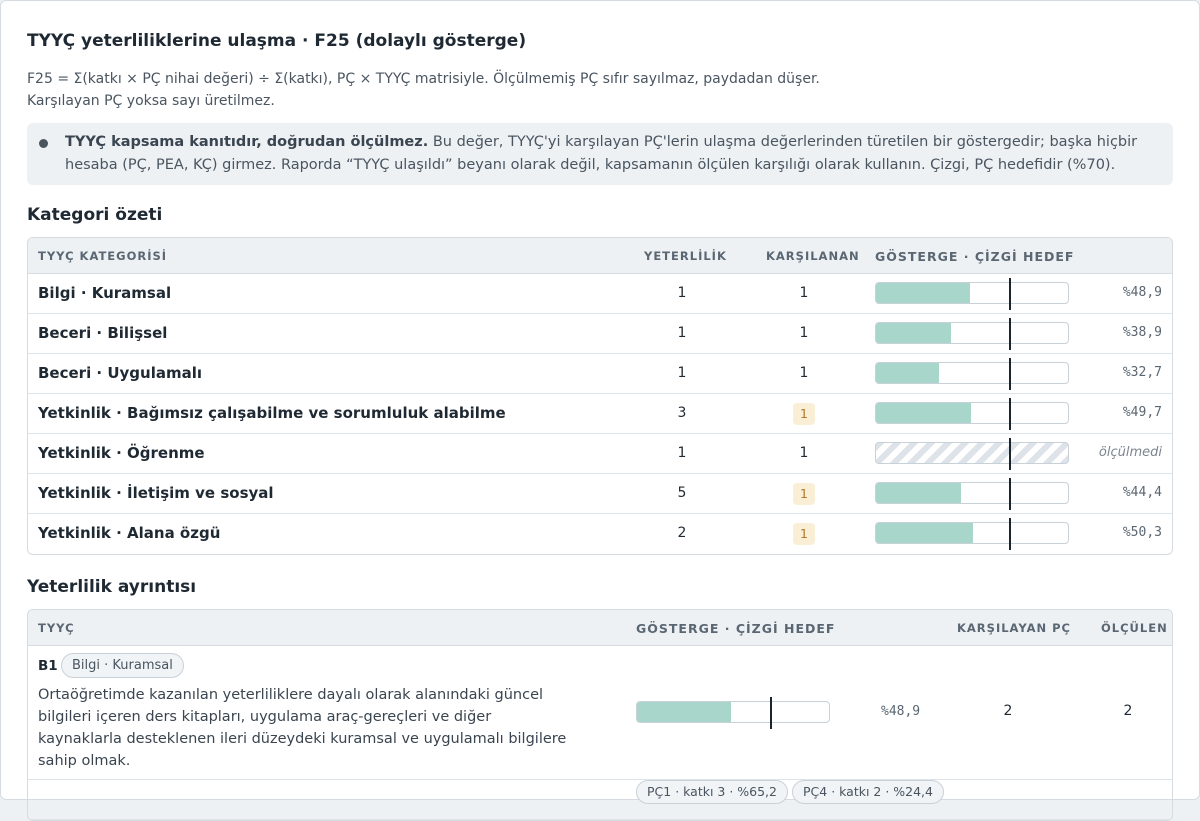 This screenshot has height=821, width=1200. What do you see at coordinates (120, 373) in the screenshot?
I see `category-name: Beceri · Uygulamalı` at bounding box center [120, 373].